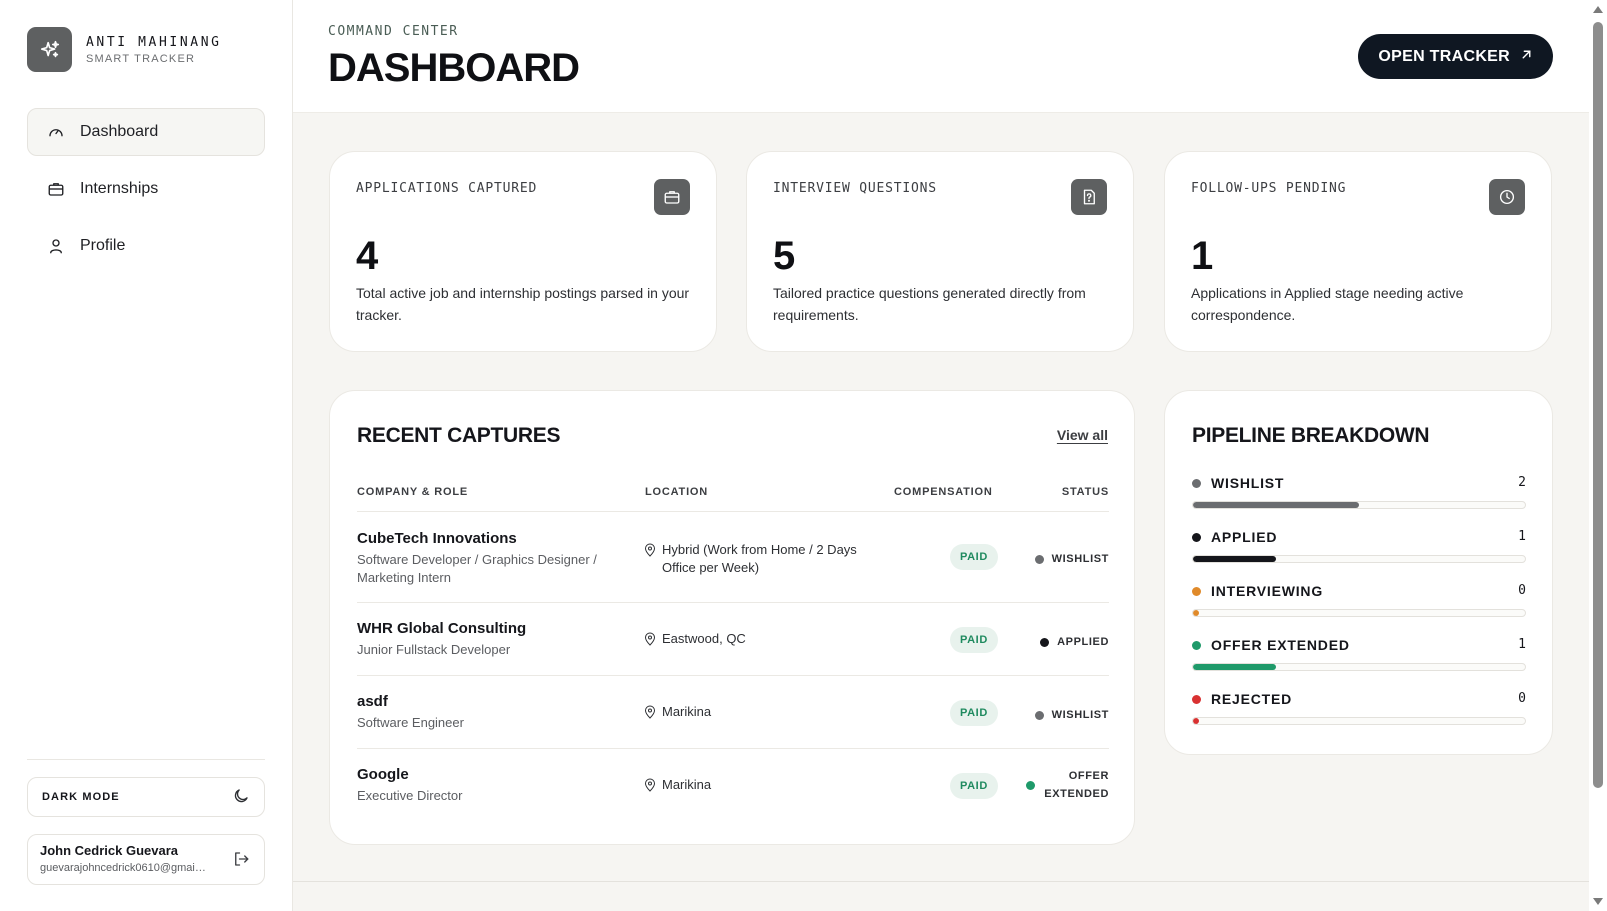 The height and width of the screenshot is (911, 1607). What do you see at coordinates (687, 711) in the screenshot?
I see `location-text: Marikina` at bounding box center [687, 711].